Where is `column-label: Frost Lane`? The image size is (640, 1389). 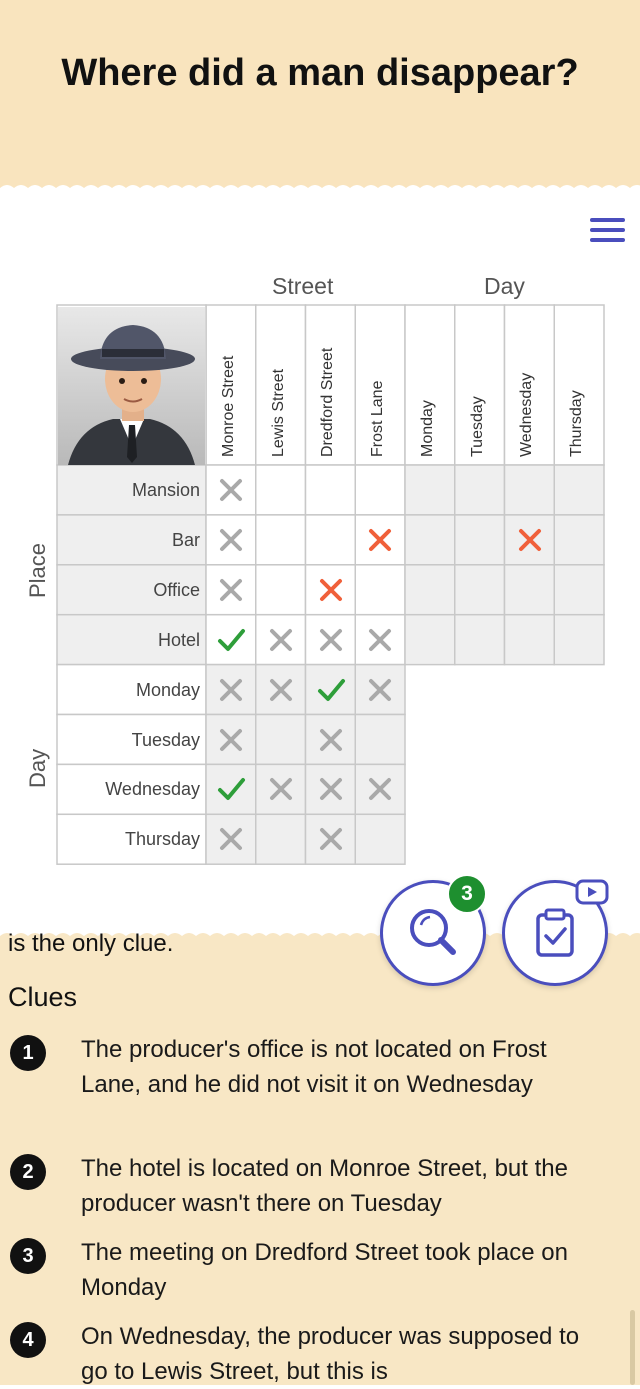 column-label: Frost Lane is located at coordinates (378, 418).